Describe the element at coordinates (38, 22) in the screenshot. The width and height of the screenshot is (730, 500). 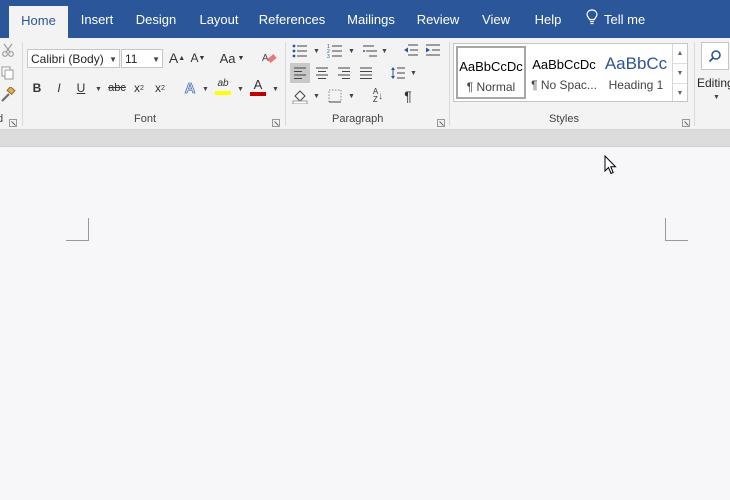
I see `tab-home: Home` at that location.